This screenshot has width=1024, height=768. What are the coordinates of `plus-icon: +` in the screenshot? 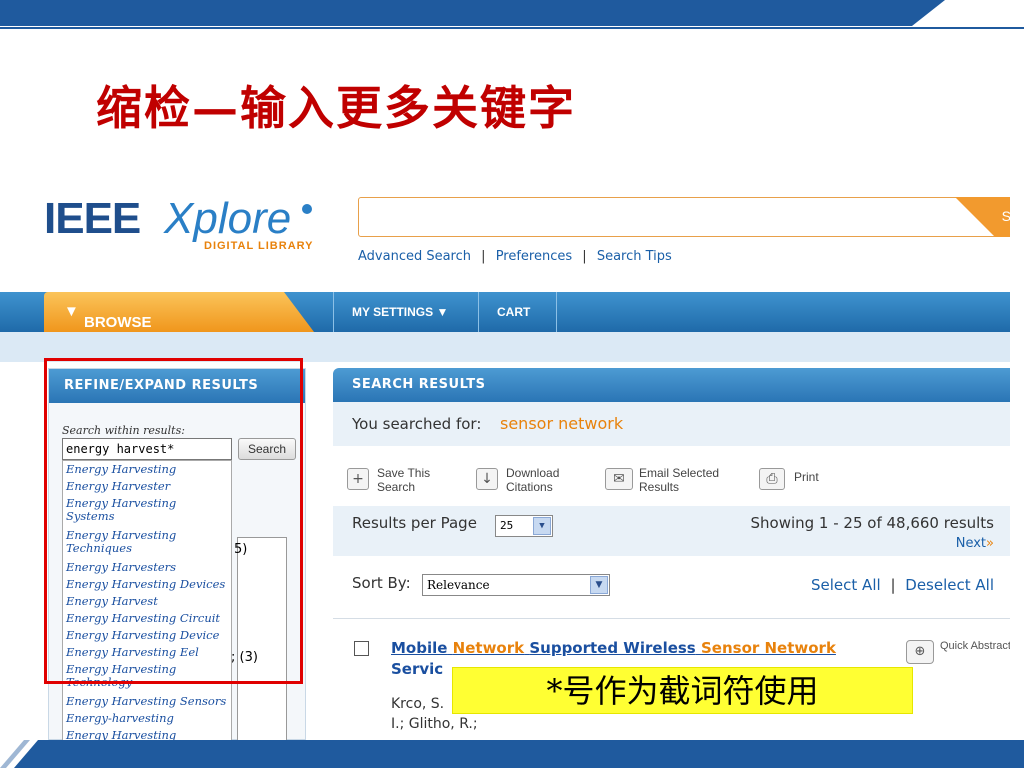 It's located at (358, 479).